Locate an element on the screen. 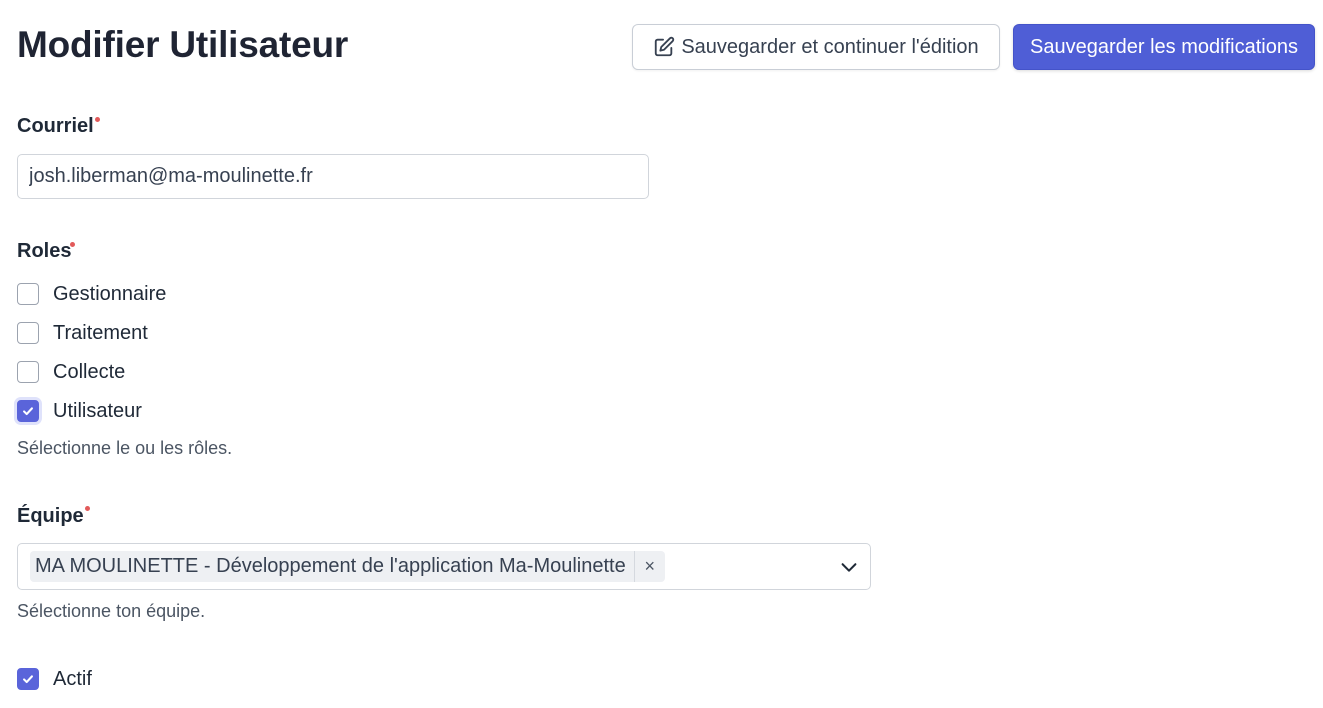 Image resolution: width=1323 pixels, height=708 pixels. active-option: Actif is located at coordinates (54, 679).